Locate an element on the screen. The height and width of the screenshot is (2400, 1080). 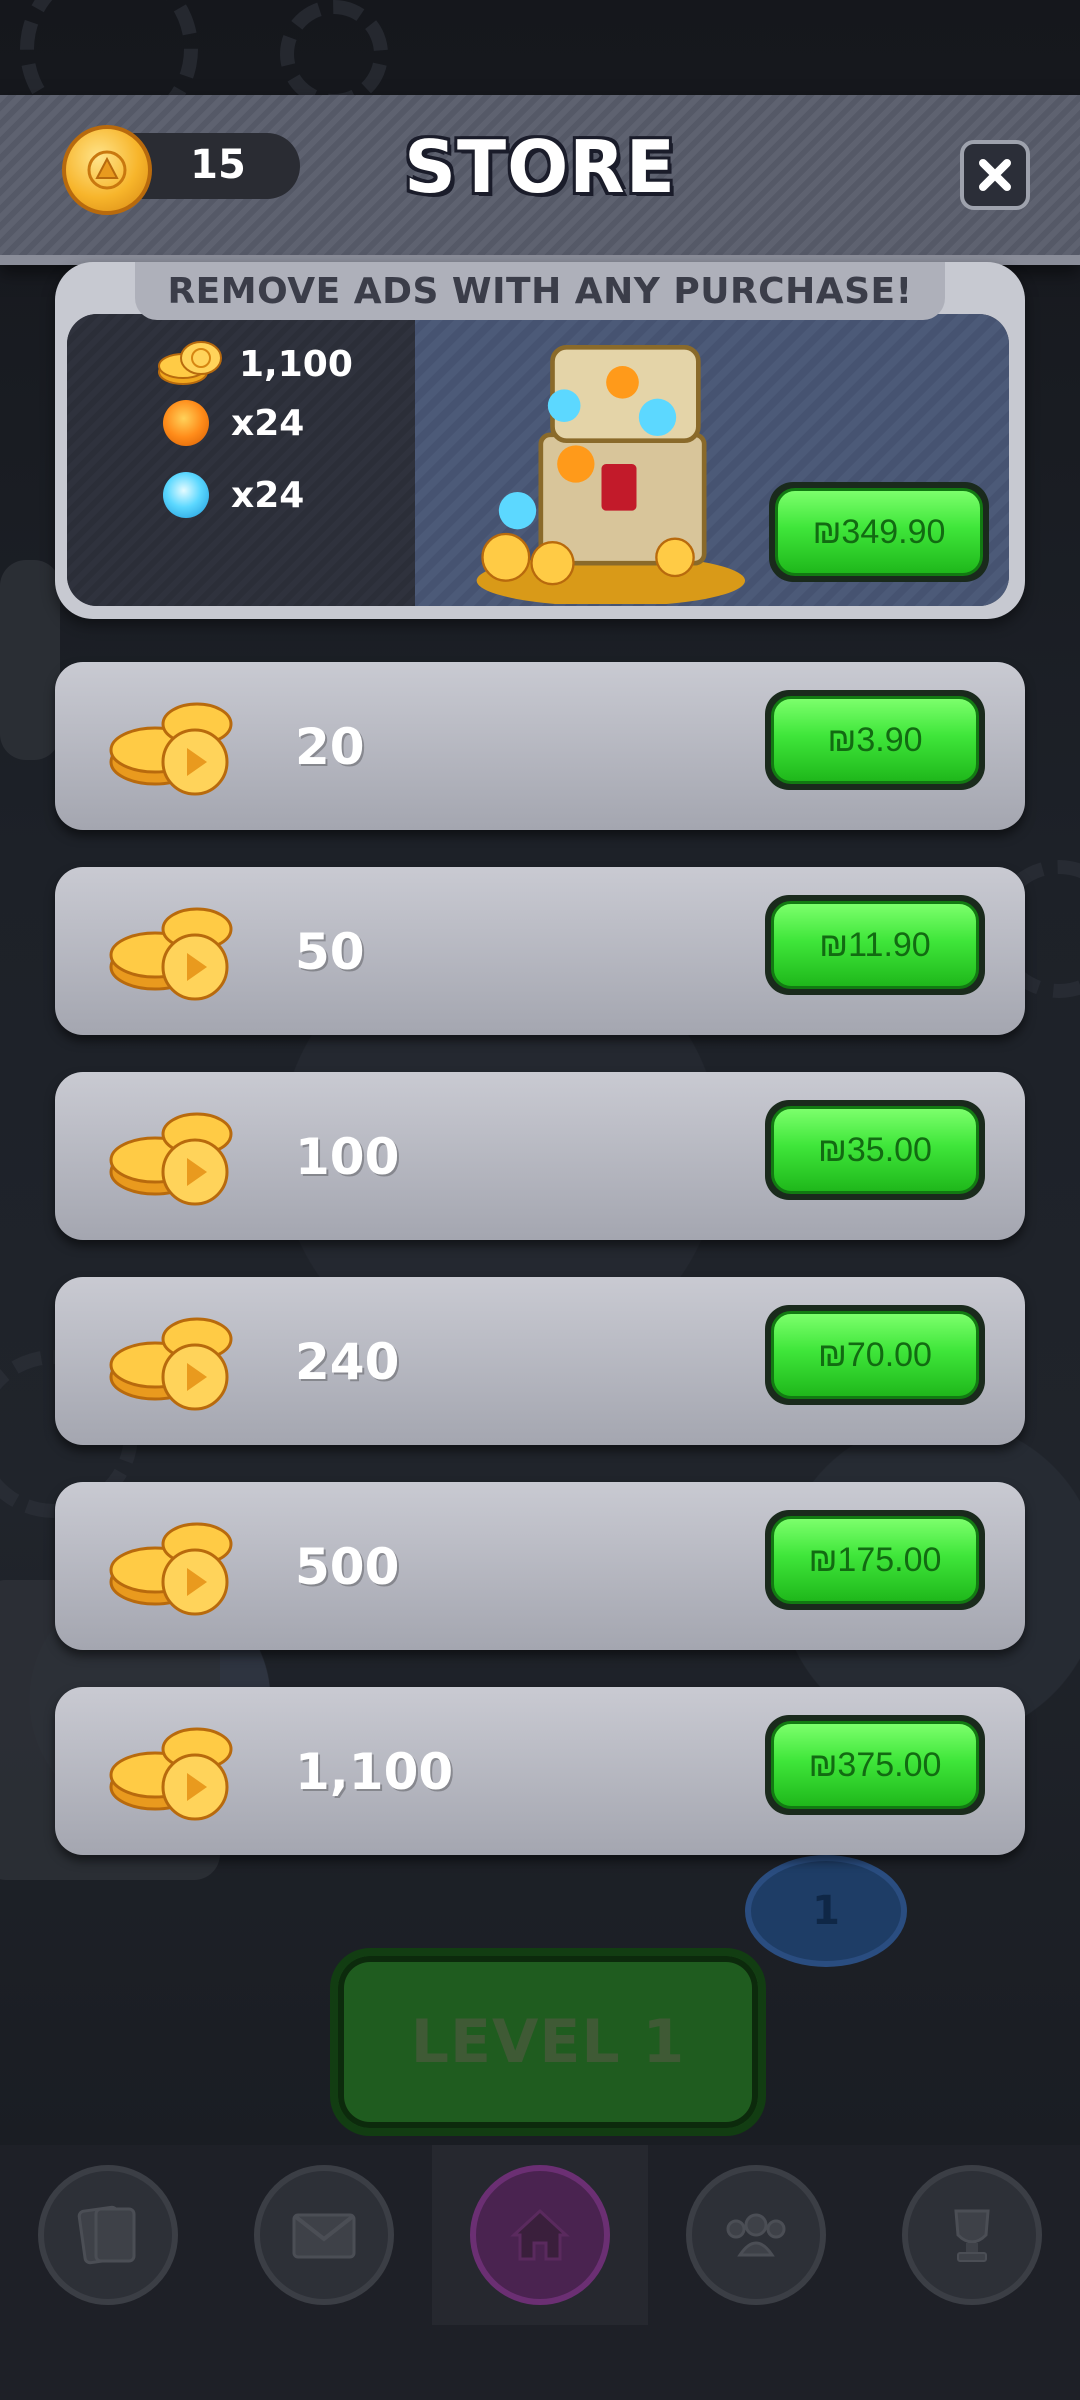
home-icon is located at coordinates (540, 2234).